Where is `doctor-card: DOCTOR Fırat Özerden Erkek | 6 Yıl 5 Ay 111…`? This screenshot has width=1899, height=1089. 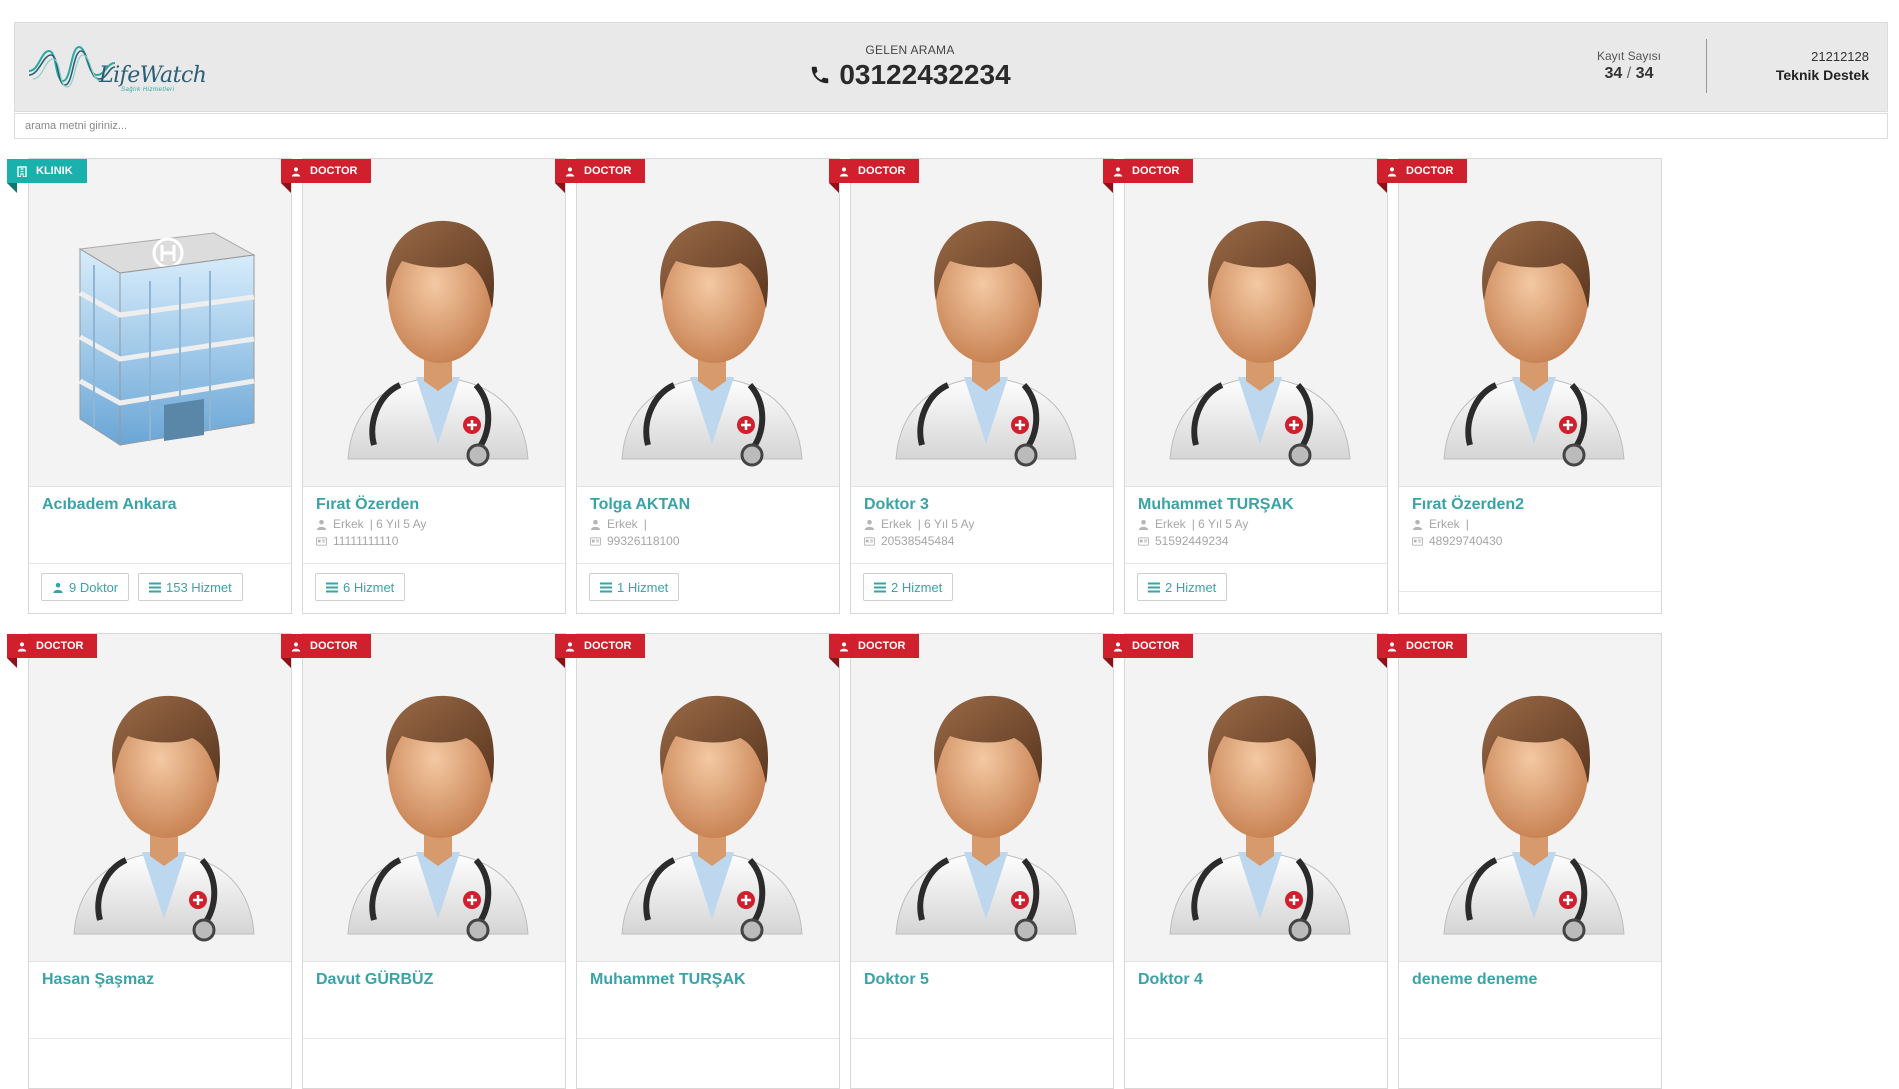 doctor-card: DOCTOR Fırat Özerden Erkek | 6 Yıl 5 Ay 111… is located at coordinates (423, 386).